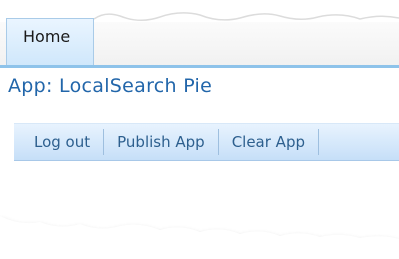  I want to click on tab-home: Home, so click(50, 42).